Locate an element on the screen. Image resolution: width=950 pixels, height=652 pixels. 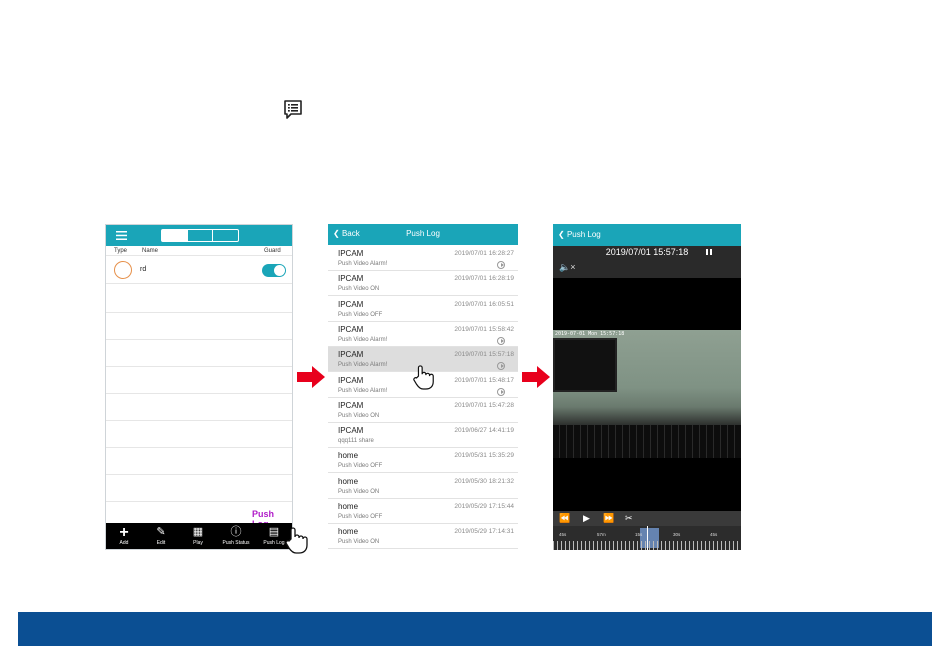
timeline-label: 30s is located at coordinates (677, 534).